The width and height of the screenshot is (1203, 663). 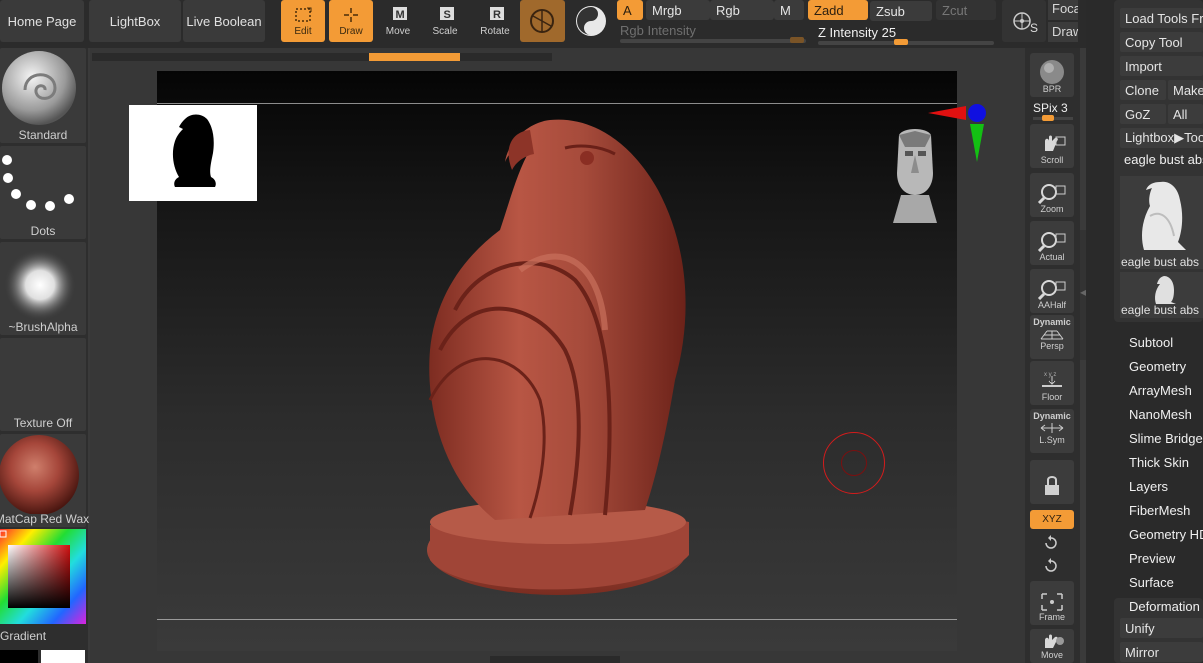 I want to click on scroll-hand-icon, so click(x=1055, y=143).